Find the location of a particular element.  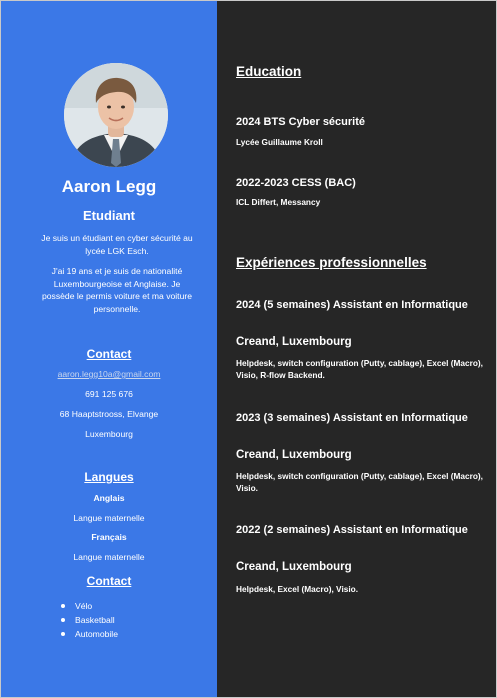

email-text: aaron.legg10a@gmail.com is located at coordinates (109, 374).